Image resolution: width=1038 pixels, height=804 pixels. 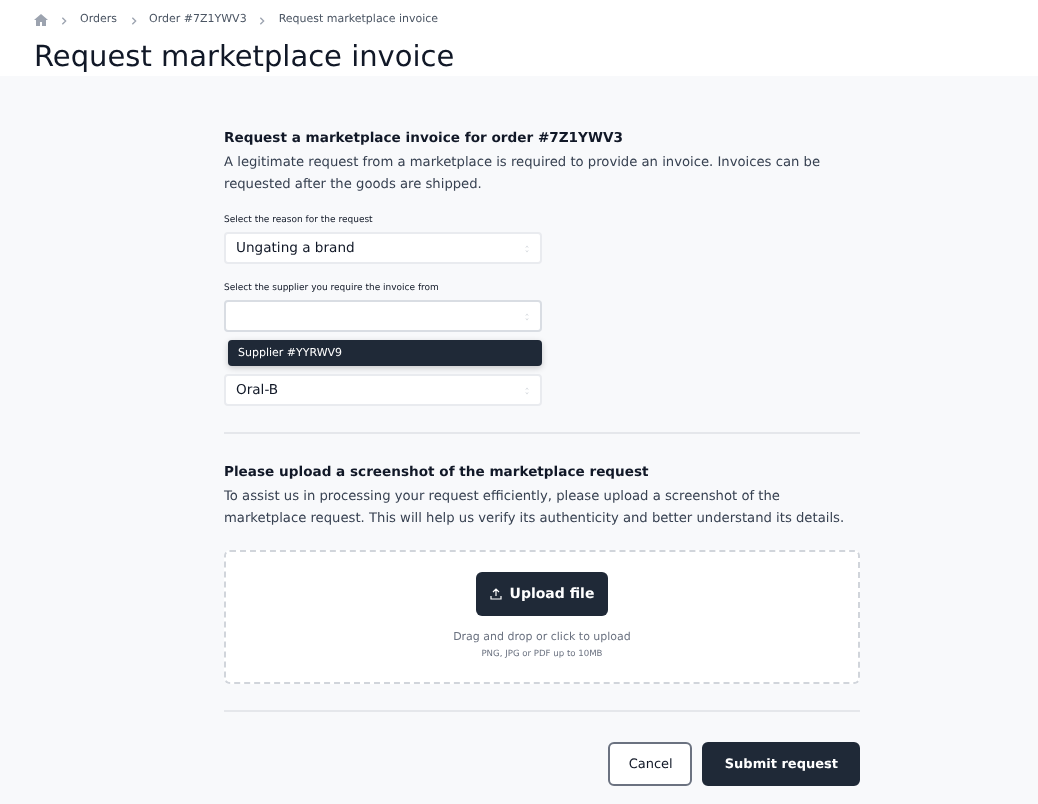 What do you see at coordinates (245, 58) in the screenshot?
I see `page-title: Request marketplace invoice` at bounding box center [245, 58].